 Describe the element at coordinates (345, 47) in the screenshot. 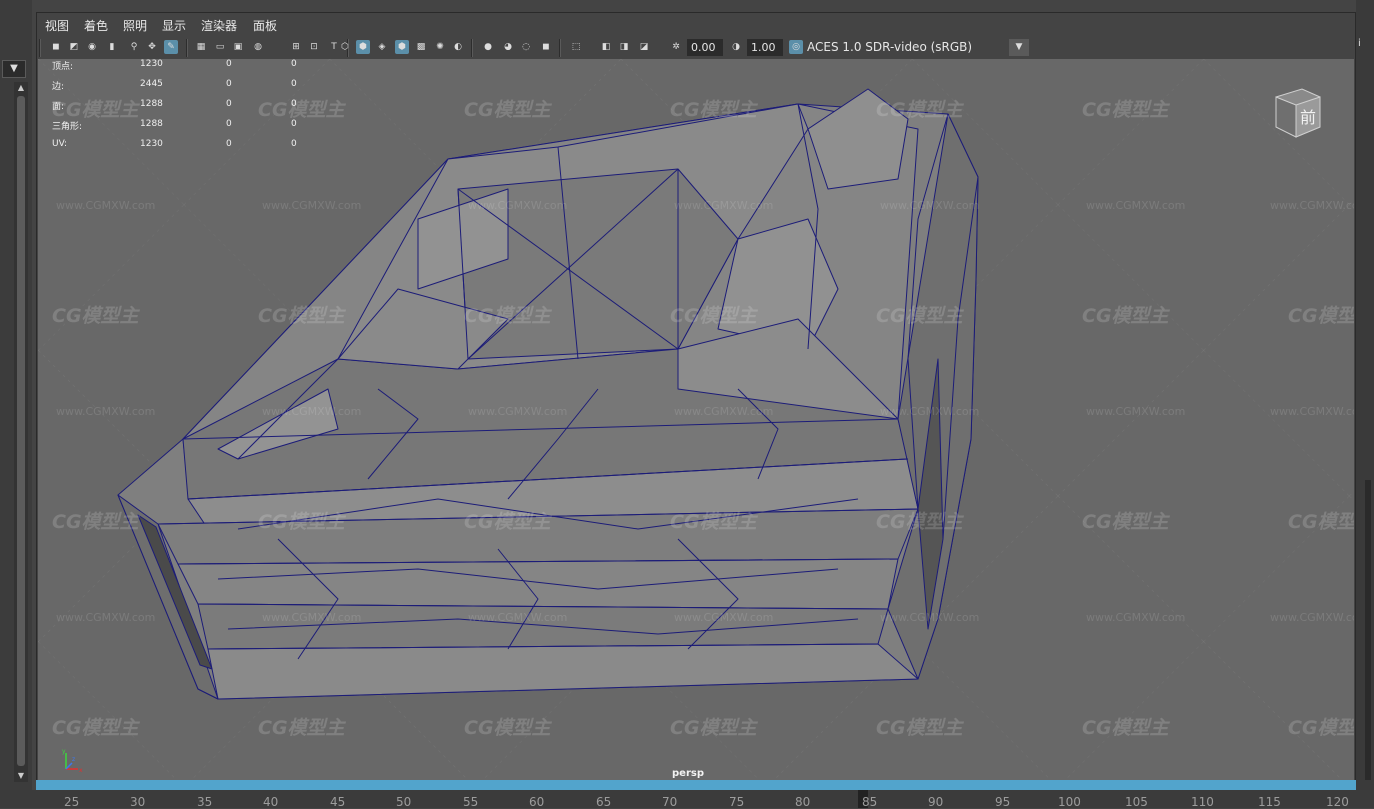

I see `wireframe-icon: ⬡` at that location.